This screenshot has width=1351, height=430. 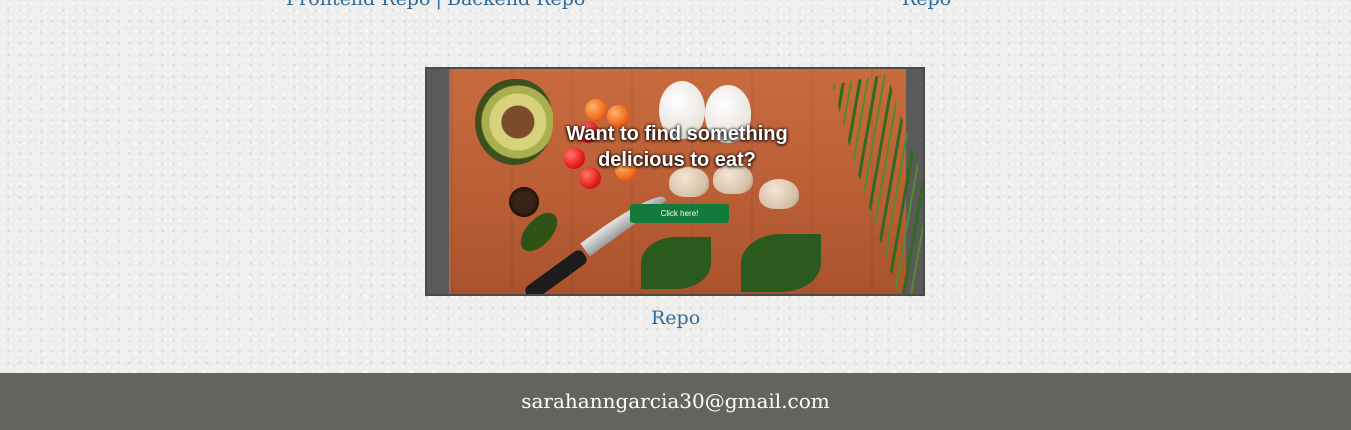 What do you see at coordinates (556, 270) in the screenshot?
I see `knife-handle-image` at bounding box center [556, 270].